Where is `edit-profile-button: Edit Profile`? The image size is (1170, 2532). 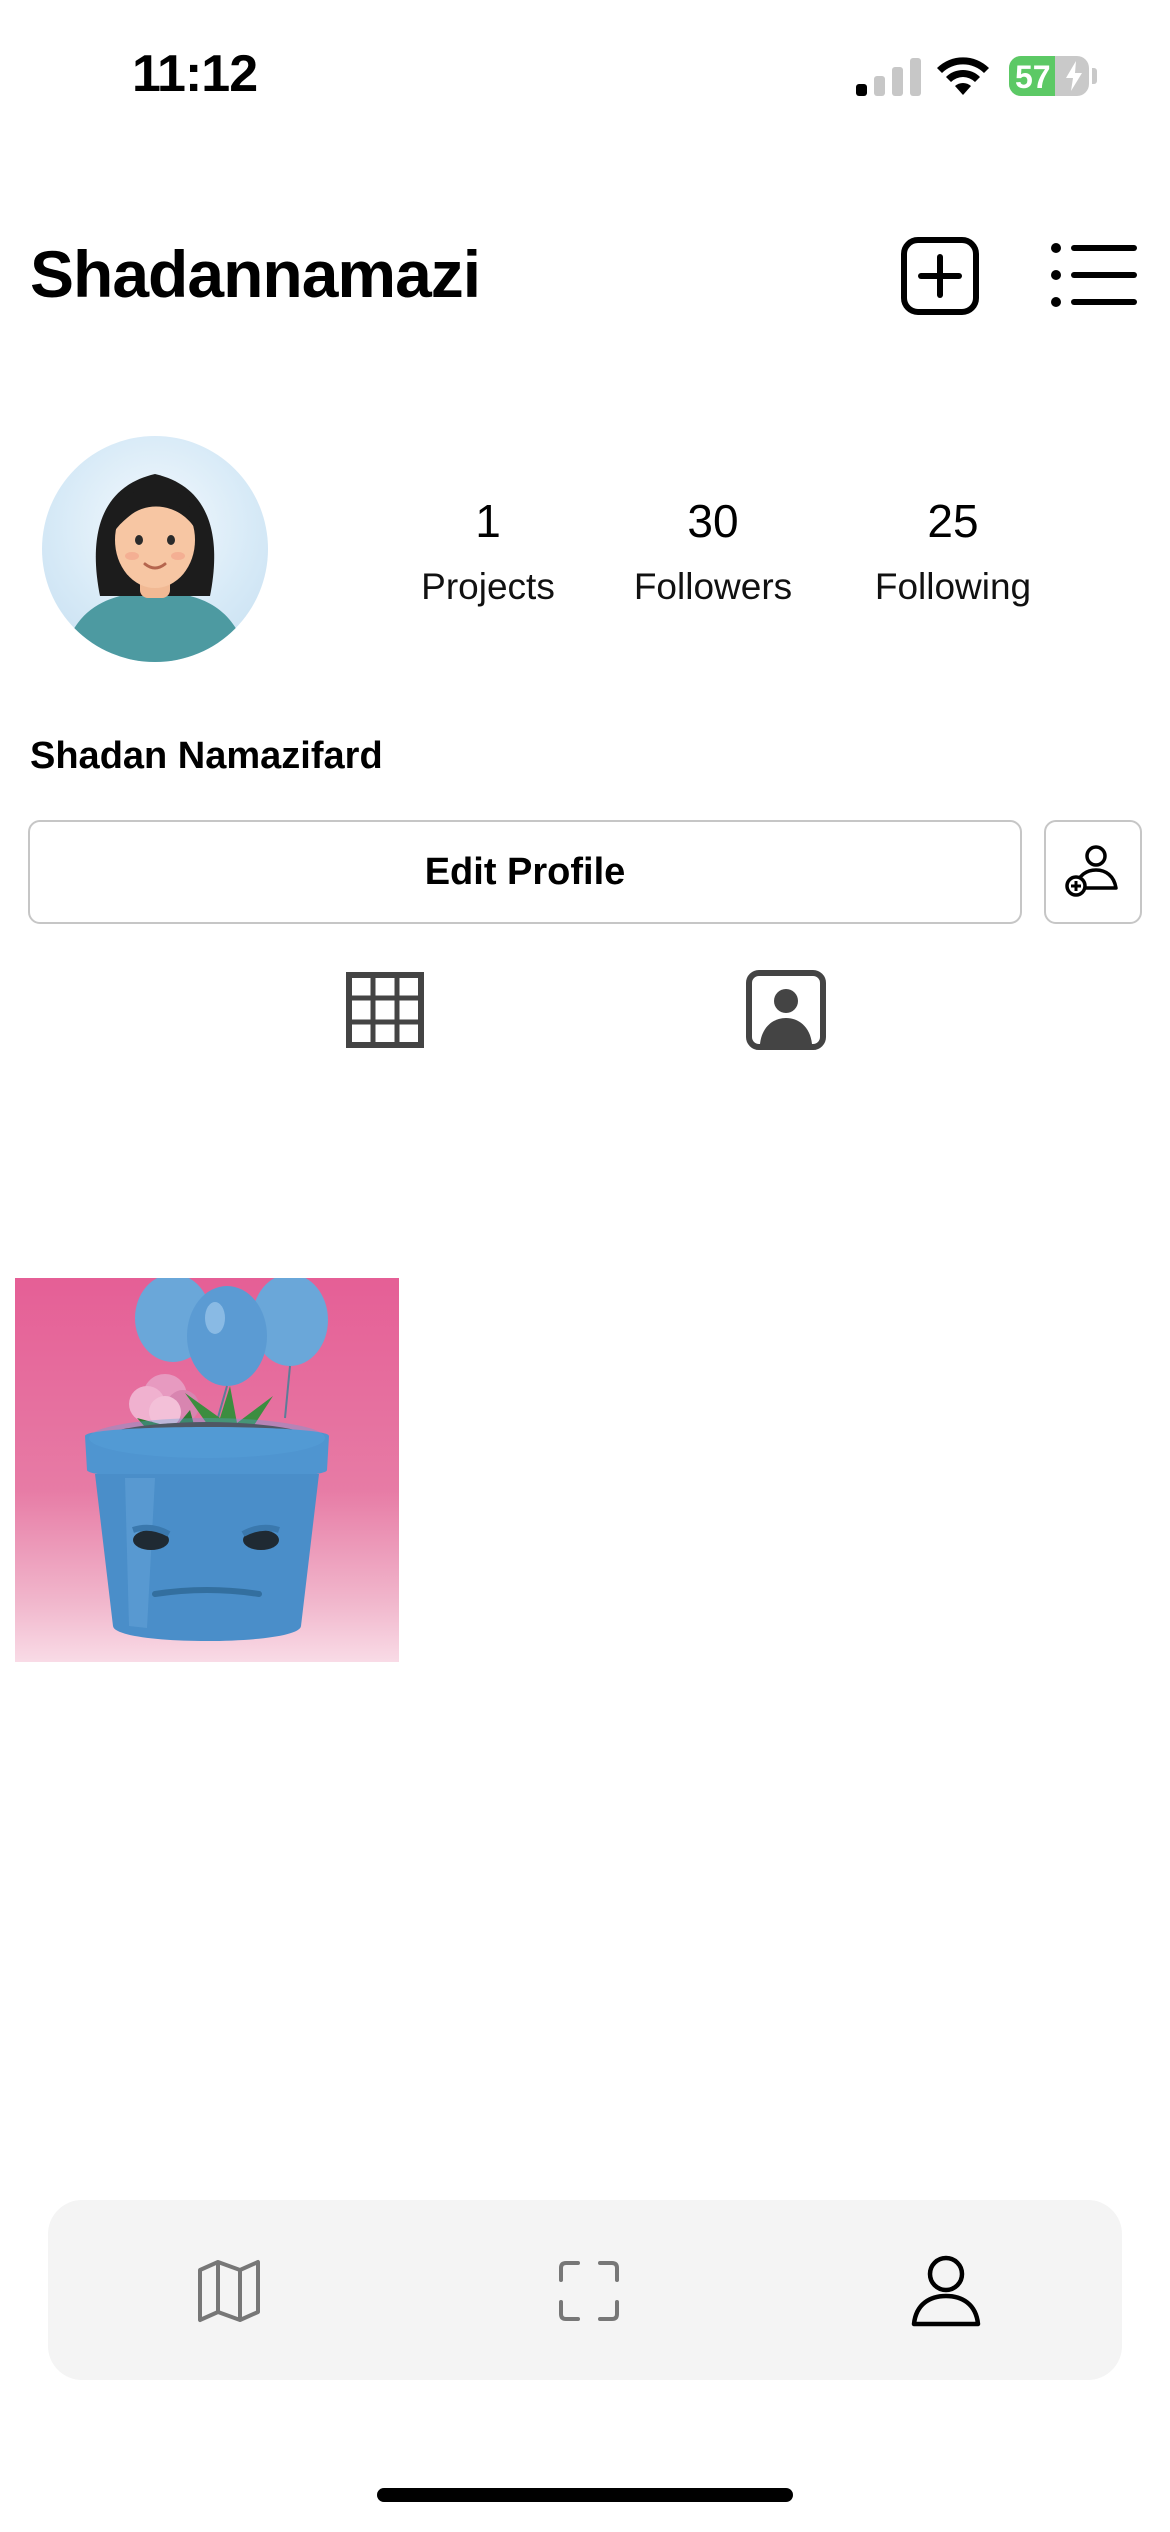
edit-profile-button: Edit Profile is located at coordinates (525, 872).